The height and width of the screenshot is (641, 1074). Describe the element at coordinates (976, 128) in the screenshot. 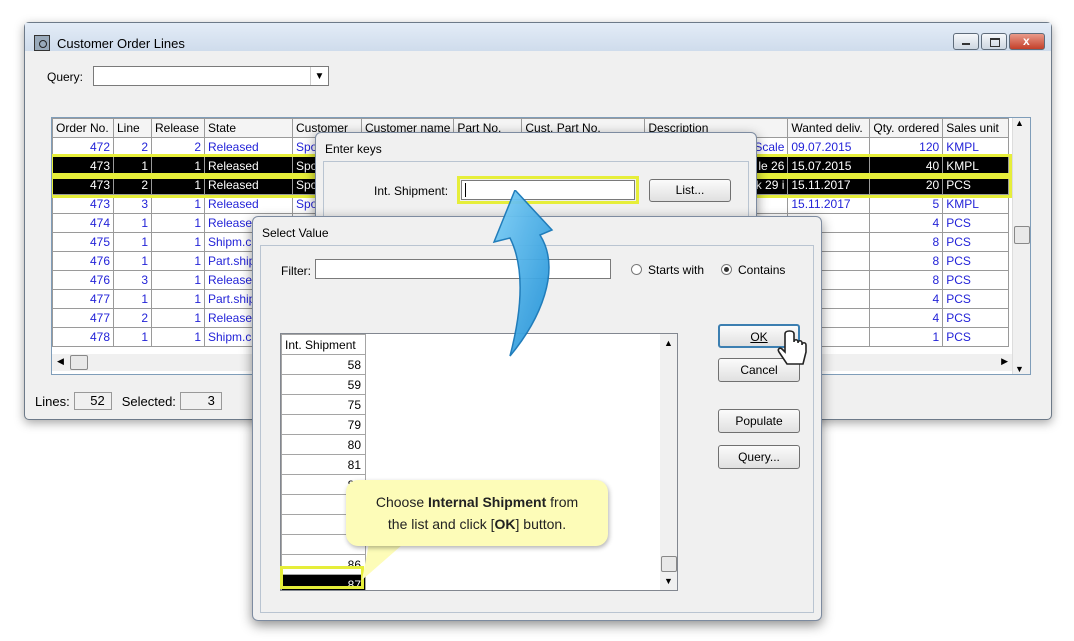

I see `column-header: Sales unit` at that location.